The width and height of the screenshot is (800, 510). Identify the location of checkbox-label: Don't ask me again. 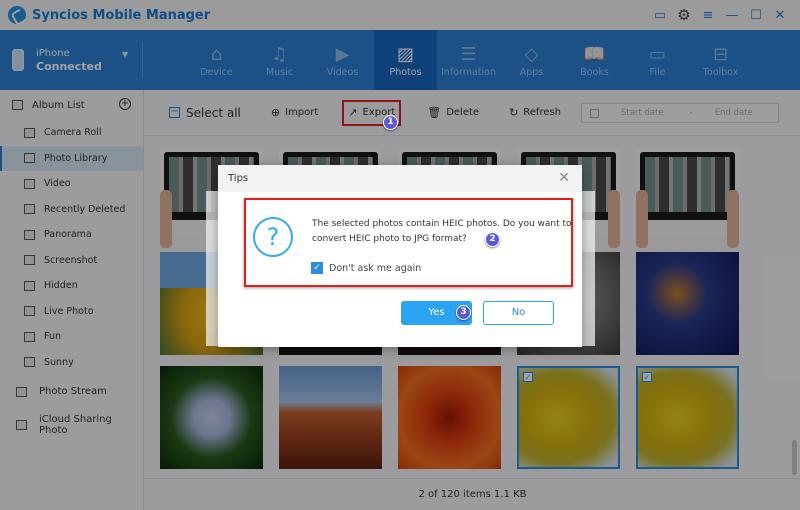
(375, 268).